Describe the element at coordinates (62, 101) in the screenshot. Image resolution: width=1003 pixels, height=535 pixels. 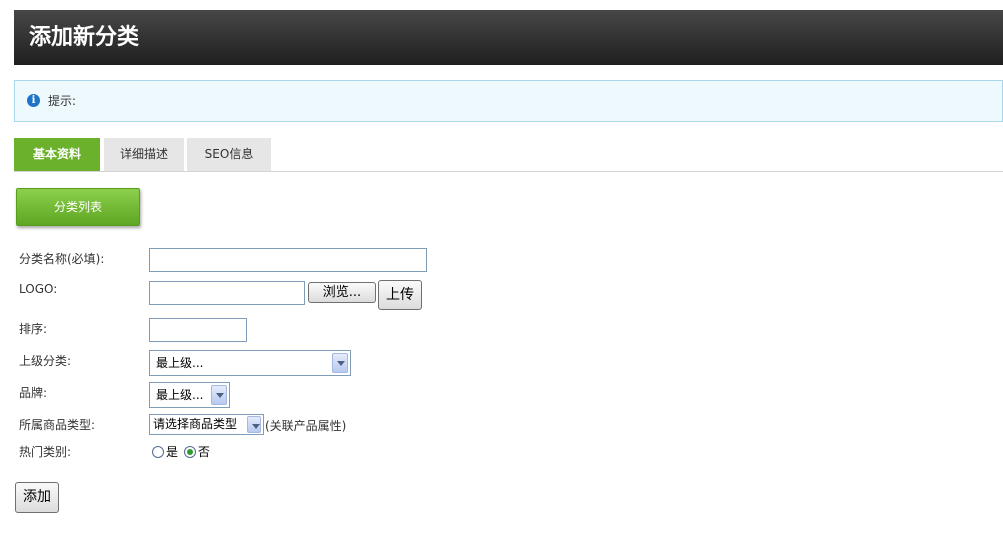
I see `tip-text: 提示:` at that location.